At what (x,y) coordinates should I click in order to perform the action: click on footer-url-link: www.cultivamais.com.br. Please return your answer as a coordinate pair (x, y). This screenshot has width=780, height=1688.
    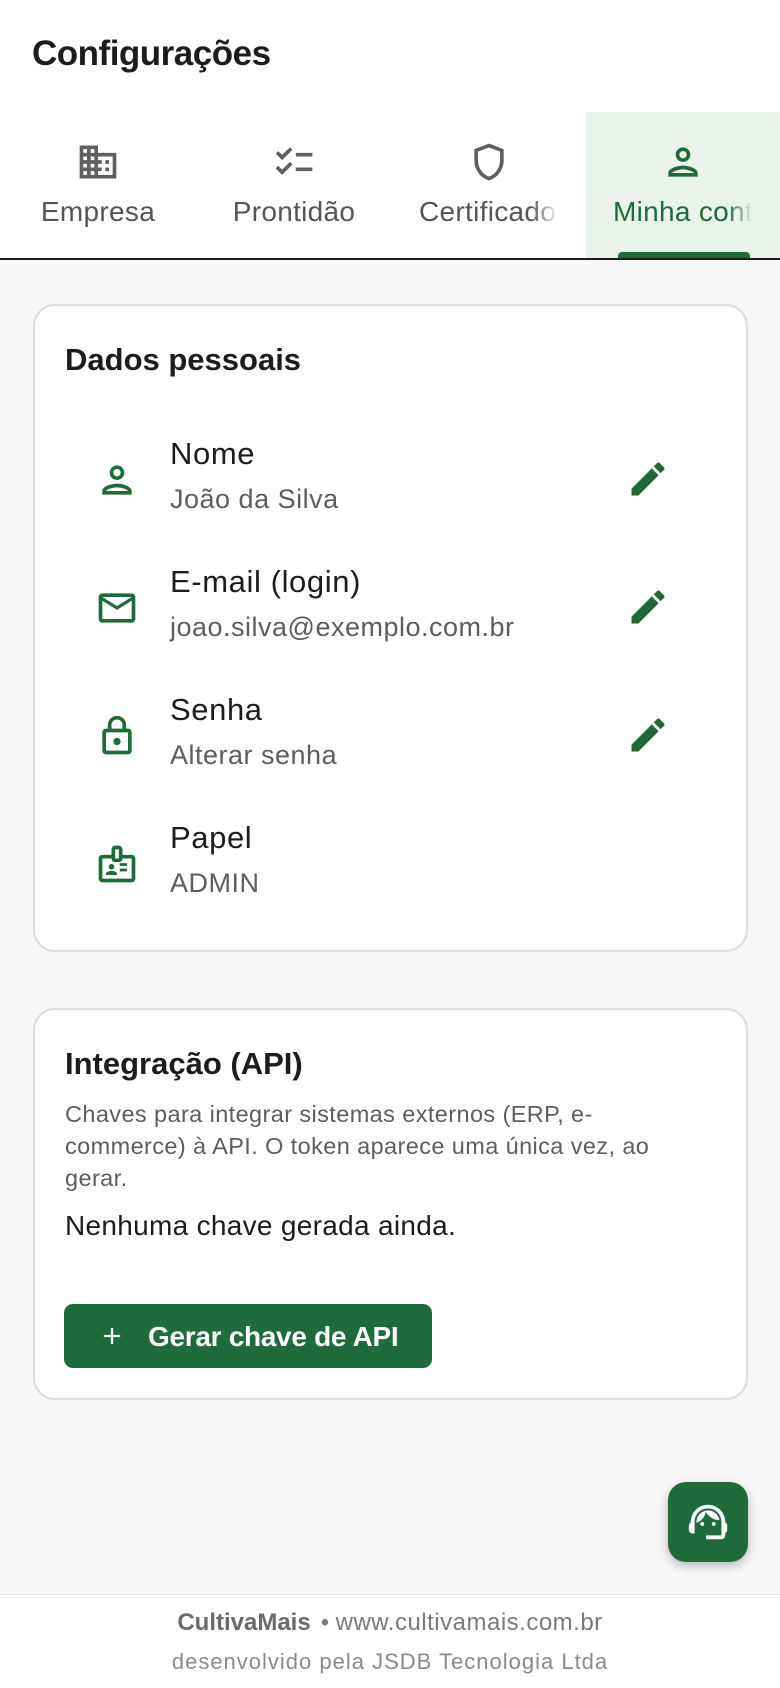
    Looking at the image, I should click on (469, 1622).